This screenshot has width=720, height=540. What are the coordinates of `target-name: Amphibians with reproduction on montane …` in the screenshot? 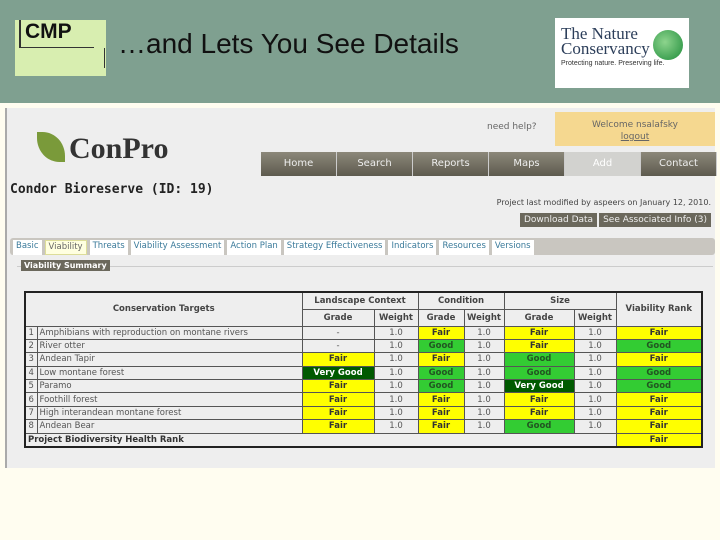 It's located at (169, 332).